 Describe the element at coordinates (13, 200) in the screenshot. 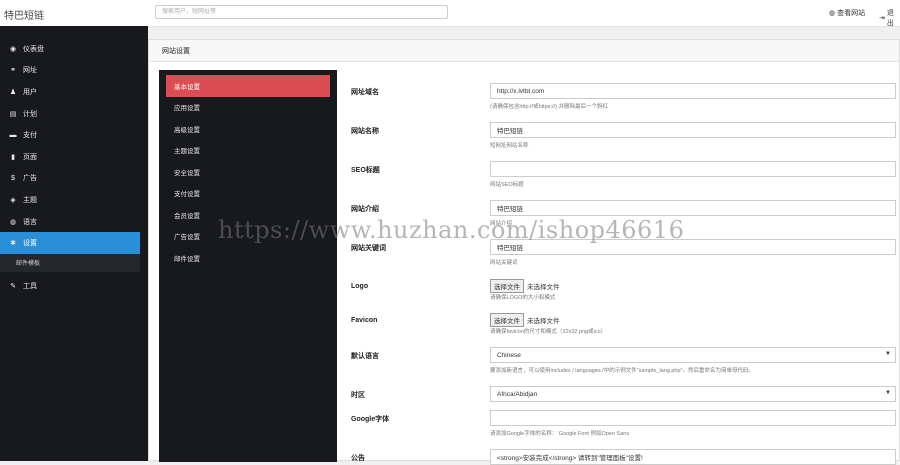

I see `theme-icon: ◈` at that location.